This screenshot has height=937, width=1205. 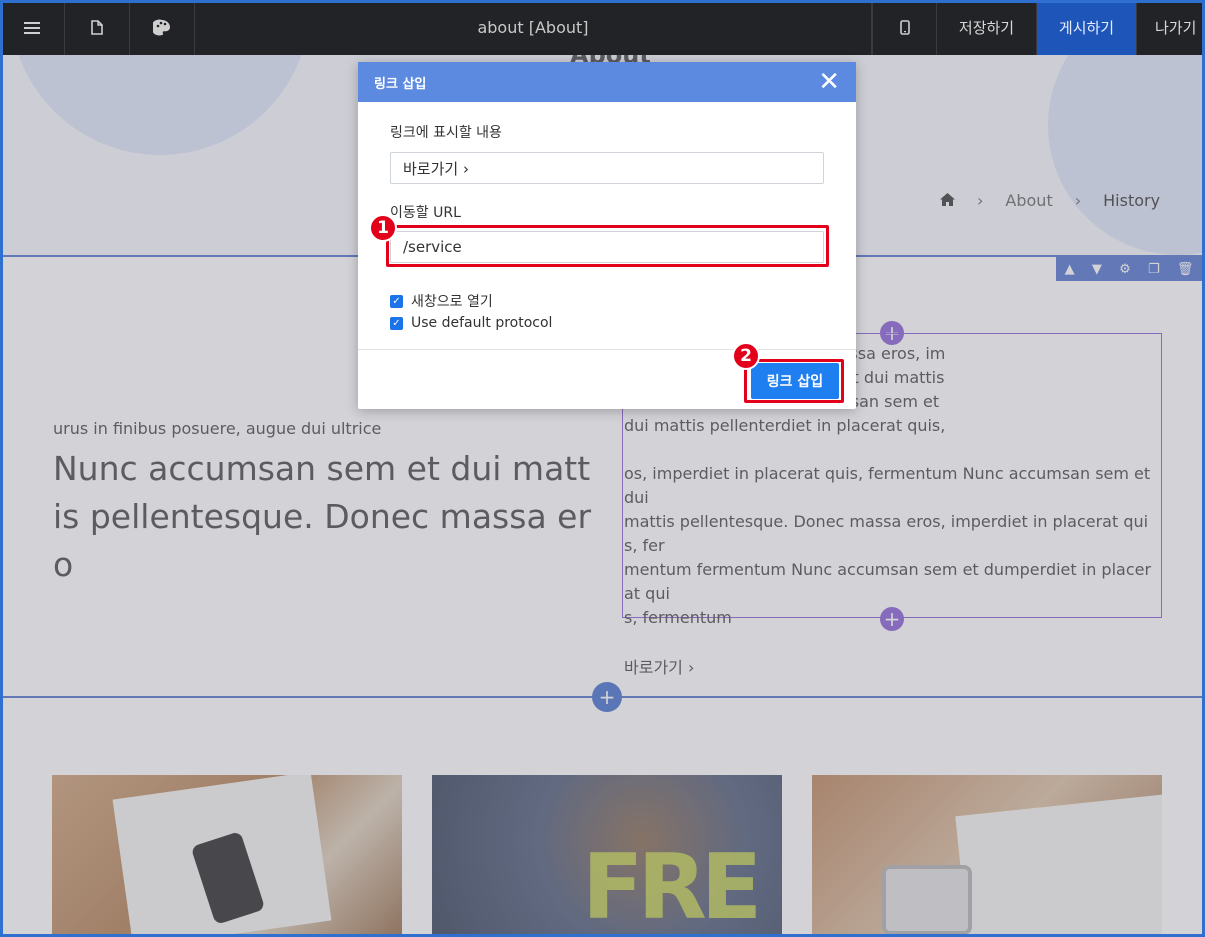 What do you see at coordinates (482, 323) in the screenshot?
I see `checkbox-label: Use default protocol` at bounding box center [482, 323].